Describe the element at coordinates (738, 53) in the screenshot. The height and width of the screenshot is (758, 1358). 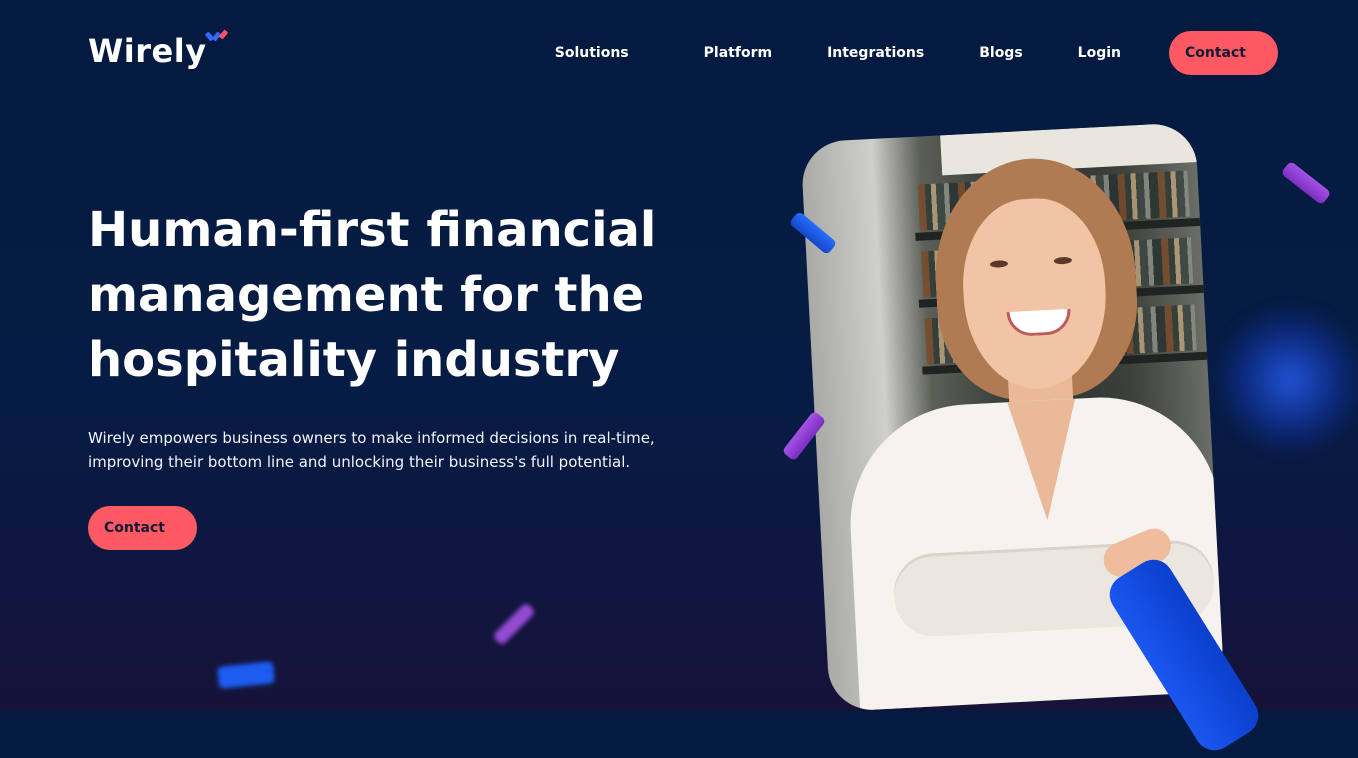
I see `nav-platform-link: Platform` at that location.